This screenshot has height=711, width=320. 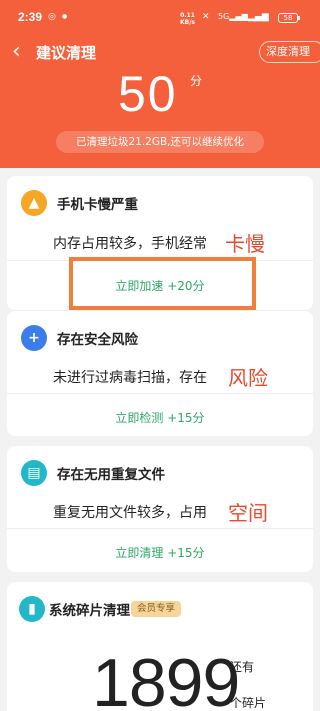 I want to click on wifi-off-icon: ✕, so click(x=206, y=17).